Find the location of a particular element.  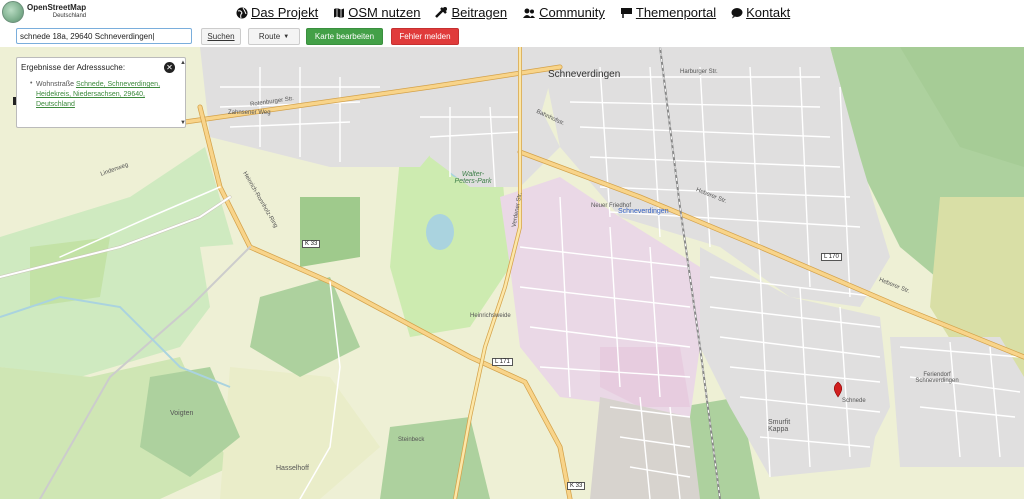

scroll-down-icon: ▼ is located at coordinates (183, 123).